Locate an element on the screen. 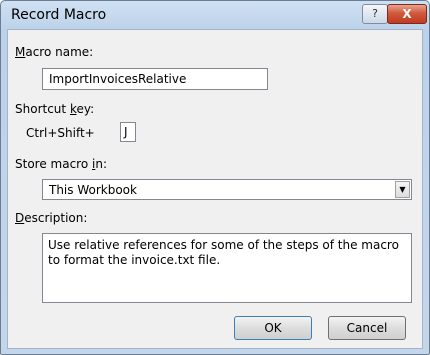  description-label: Description: is located at coordinates (51, 218).